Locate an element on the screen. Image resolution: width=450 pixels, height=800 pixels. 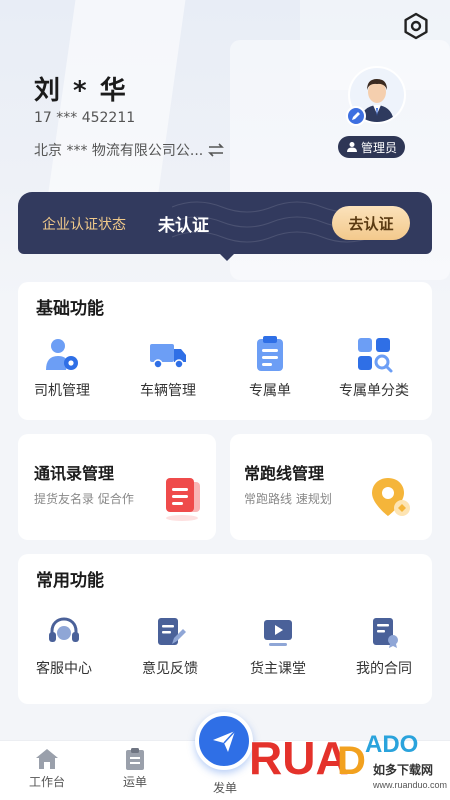
send-icon is located at coordinates (224, 741).